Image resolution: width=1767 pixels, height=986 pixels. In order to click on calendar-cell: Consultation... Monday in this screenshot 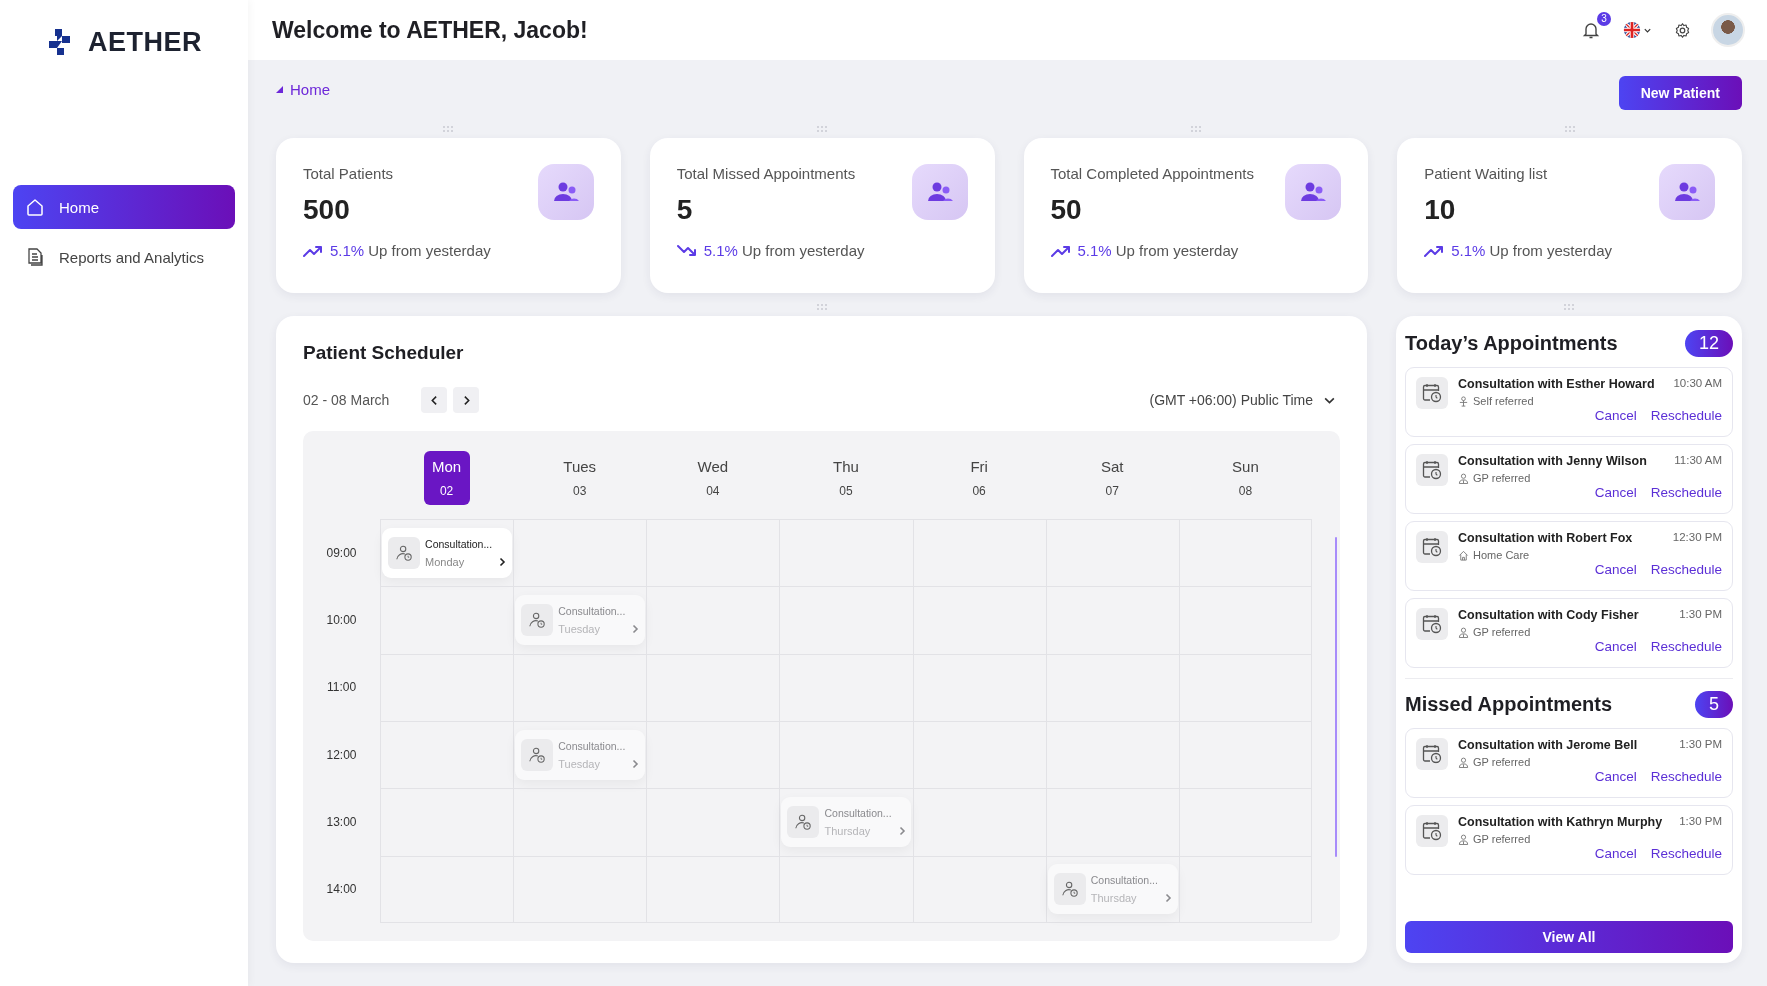, I will do `click(447, 553)`.